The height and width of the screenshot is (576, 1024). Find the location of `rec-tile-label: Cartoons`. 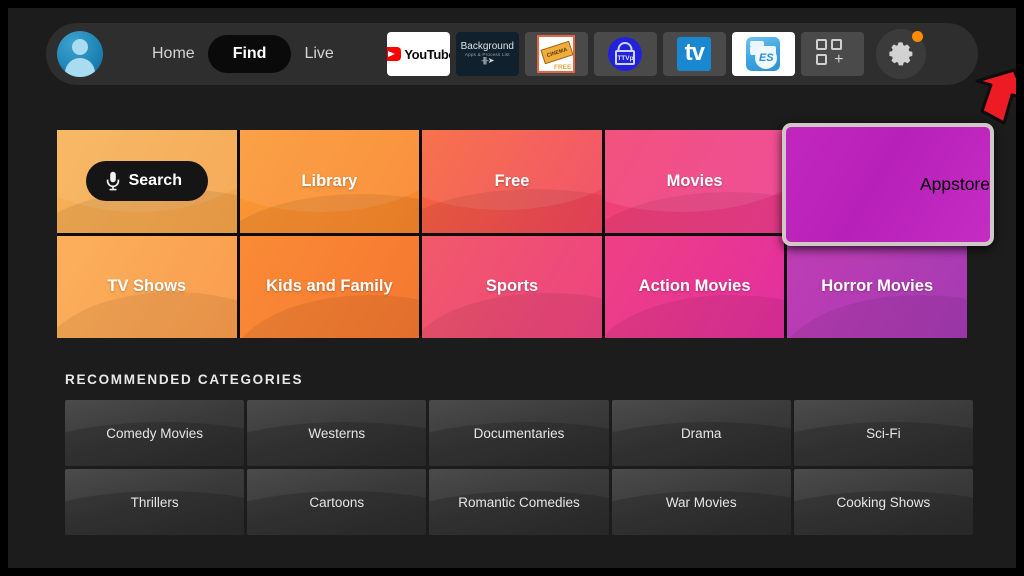

rec-tile-label: Cartoons is located at coordinates (337, 502).